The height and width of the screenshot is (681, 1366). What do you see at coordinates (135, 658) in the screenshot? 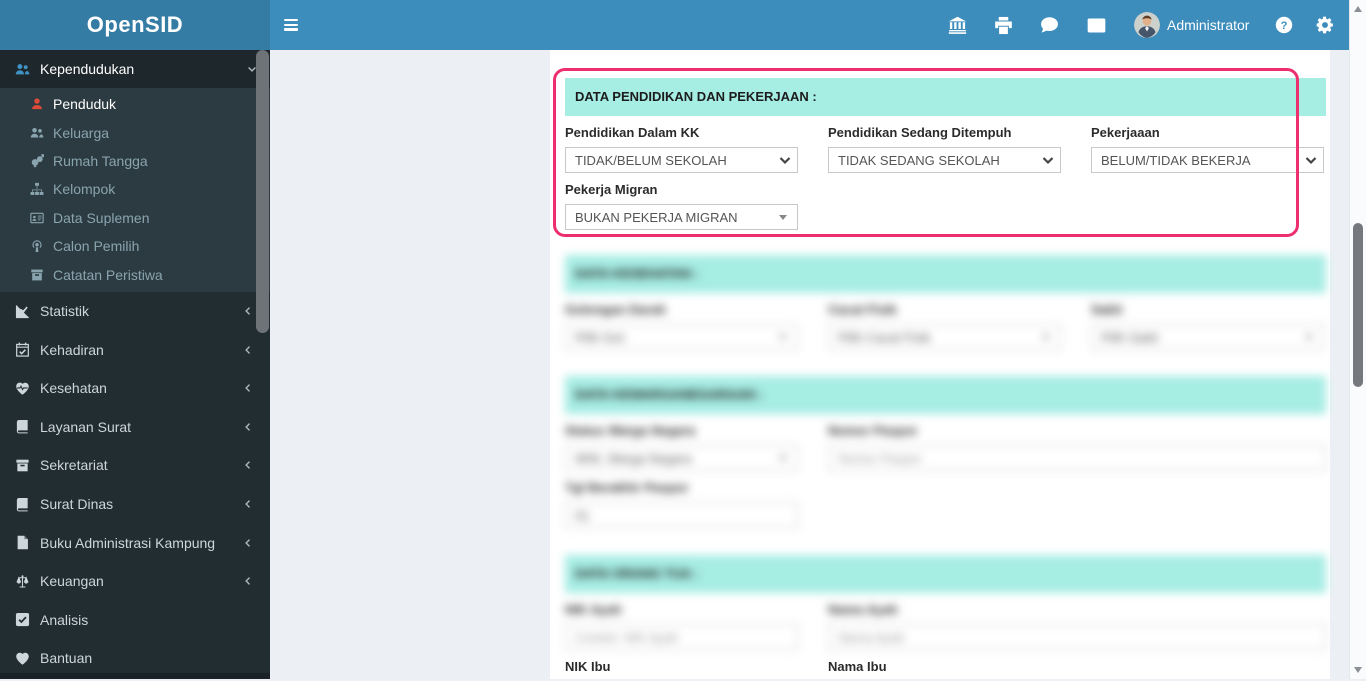
I see `sidebar-item-bantuan: Bantuan` at bounding box center [135, 658].